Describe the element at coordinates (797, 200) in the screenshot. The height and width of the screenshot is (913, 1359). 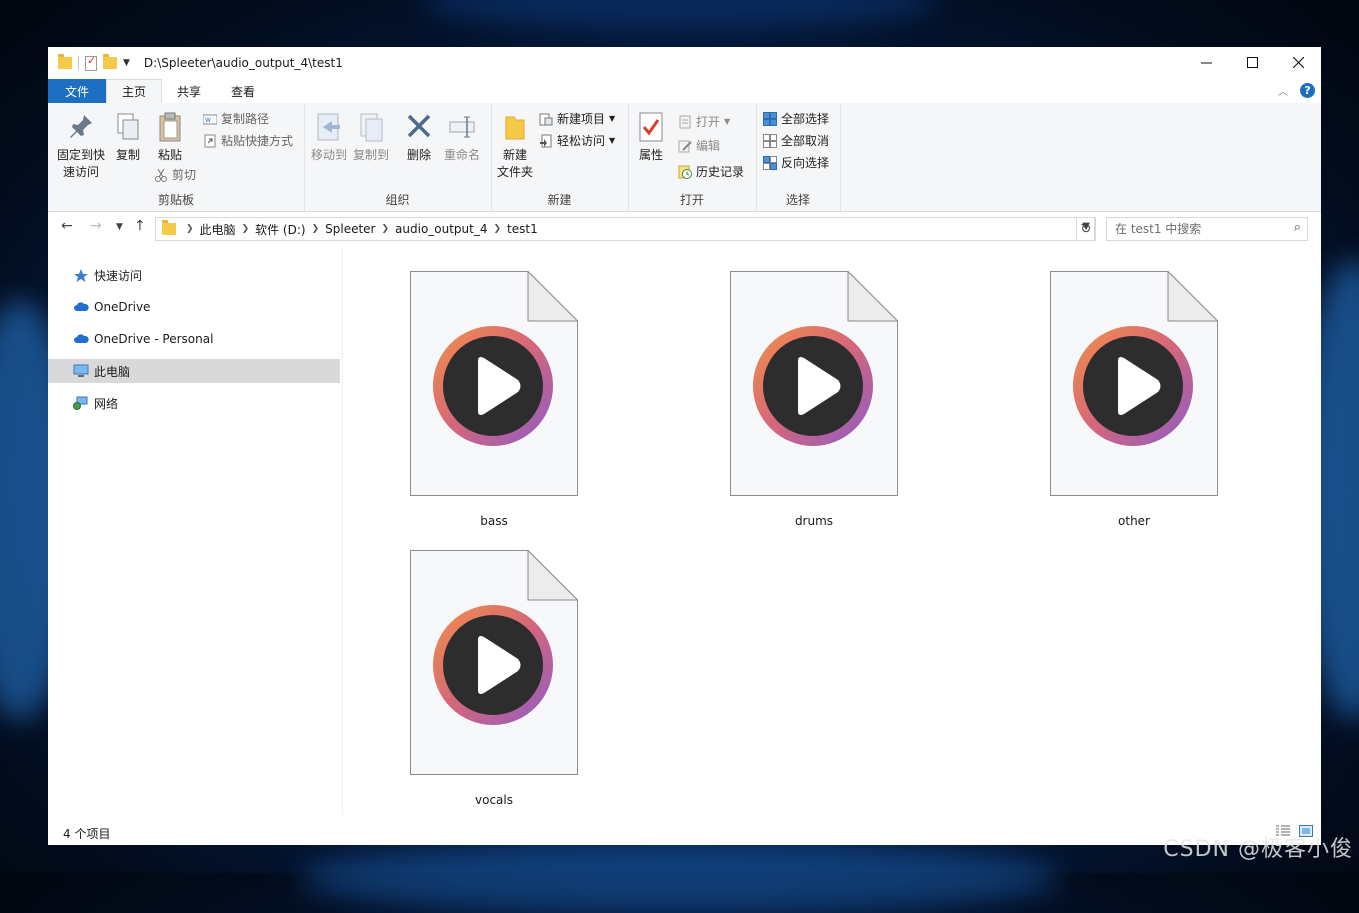
I see `group-label-select: 选择` at that location.